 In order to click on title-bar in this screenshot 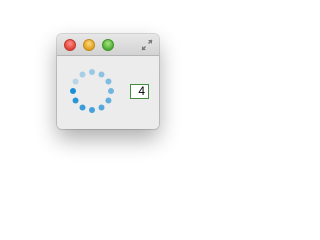, I will do `click(108, 45)`.